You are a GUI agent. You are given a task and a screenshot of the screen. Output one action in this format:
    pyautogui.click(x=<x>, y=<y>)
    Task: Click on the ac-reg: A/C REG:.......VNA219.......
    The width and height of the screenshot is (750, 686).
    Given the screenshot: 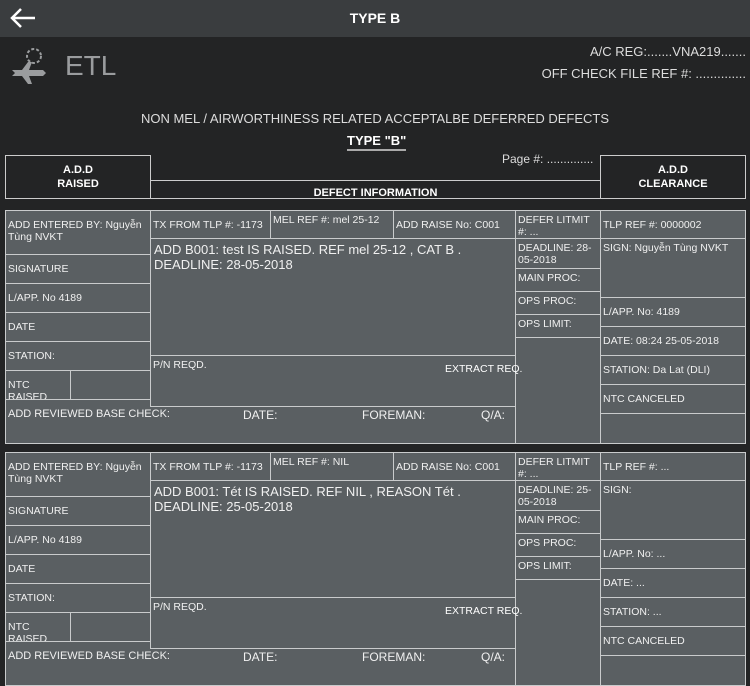 What is the action you would take?
    pyautogui.click(x=667, y=51)
    